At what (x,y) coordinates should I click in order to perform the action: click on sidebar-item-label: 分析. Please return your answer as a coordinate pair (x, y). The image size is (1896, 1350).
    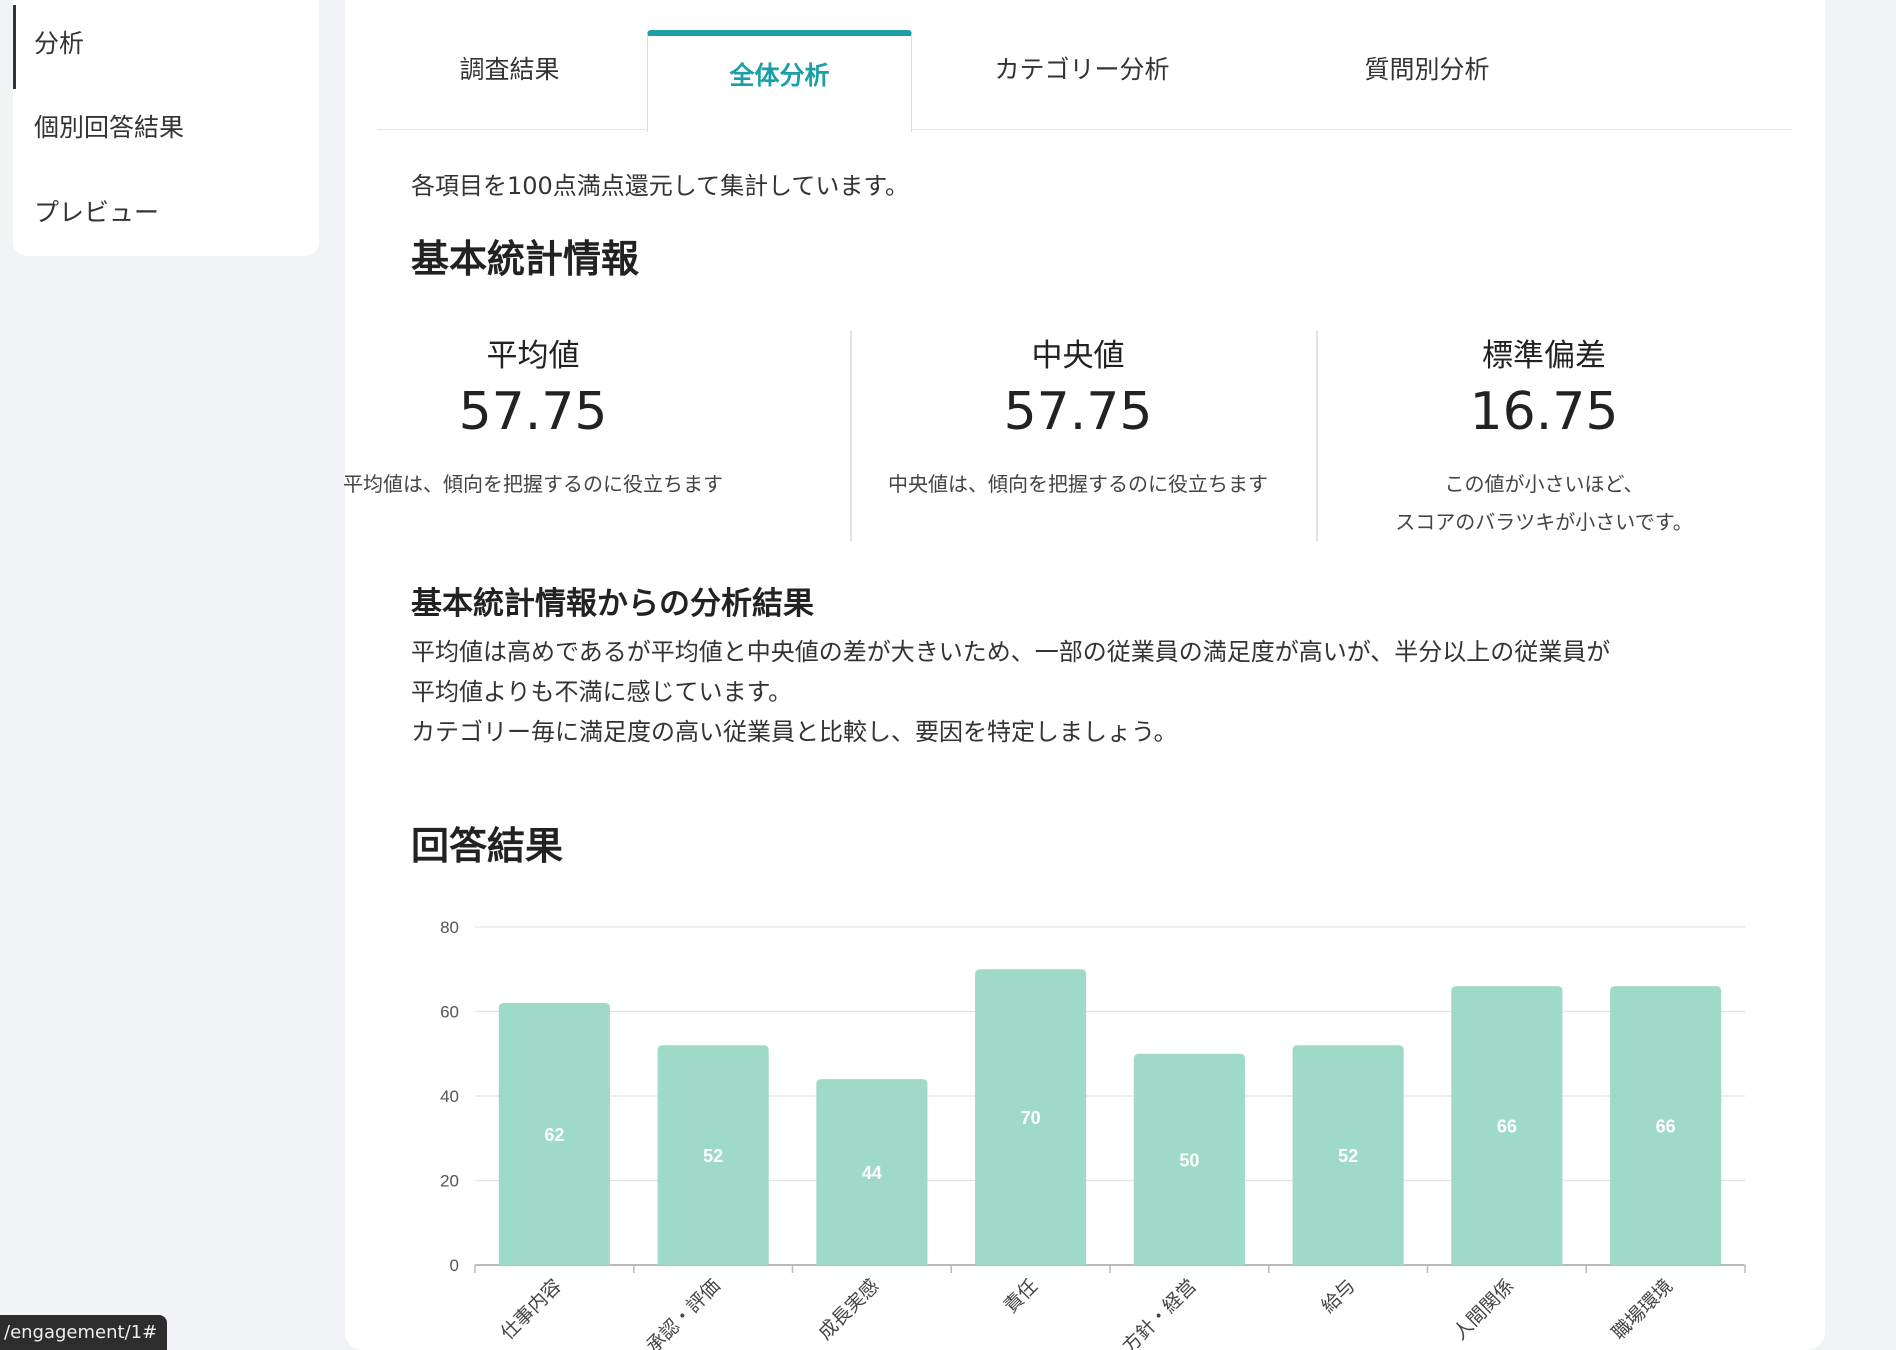
    Looking at the image, I should click on (59, 43).